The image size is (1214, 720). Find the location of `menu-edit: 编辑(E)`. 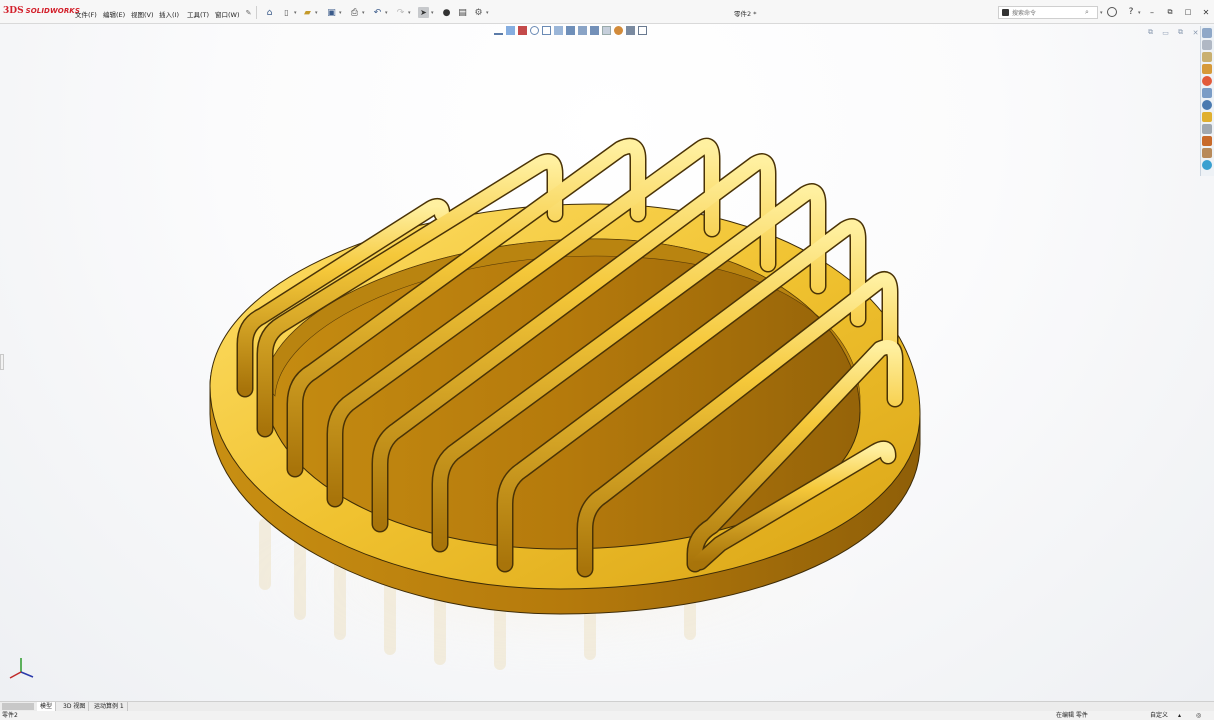

menu-edit: 编辑(E) is located at coordinates (114, 14).